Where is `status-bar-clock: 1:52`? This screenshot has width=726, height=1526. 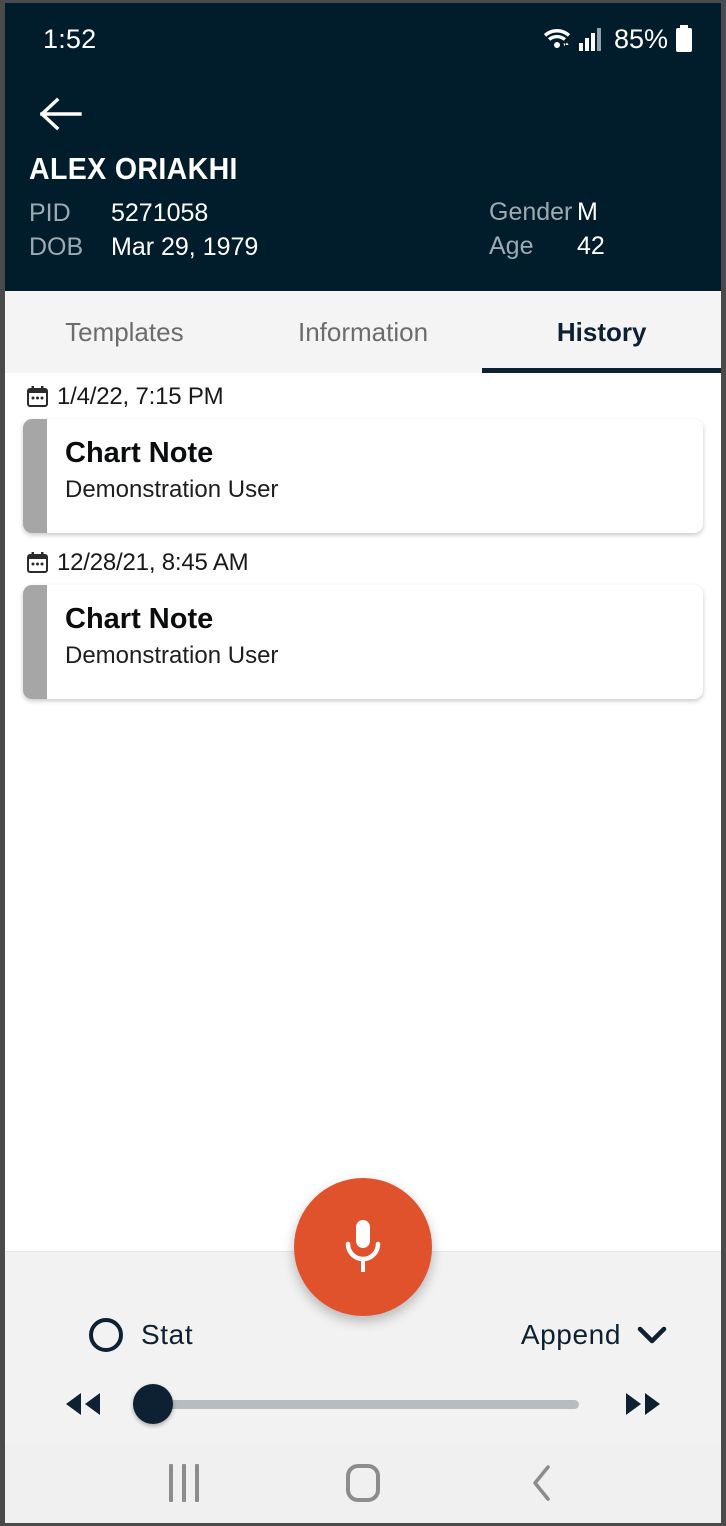
status-bar-clock: 1:52 is located at coordinates (70, 38).